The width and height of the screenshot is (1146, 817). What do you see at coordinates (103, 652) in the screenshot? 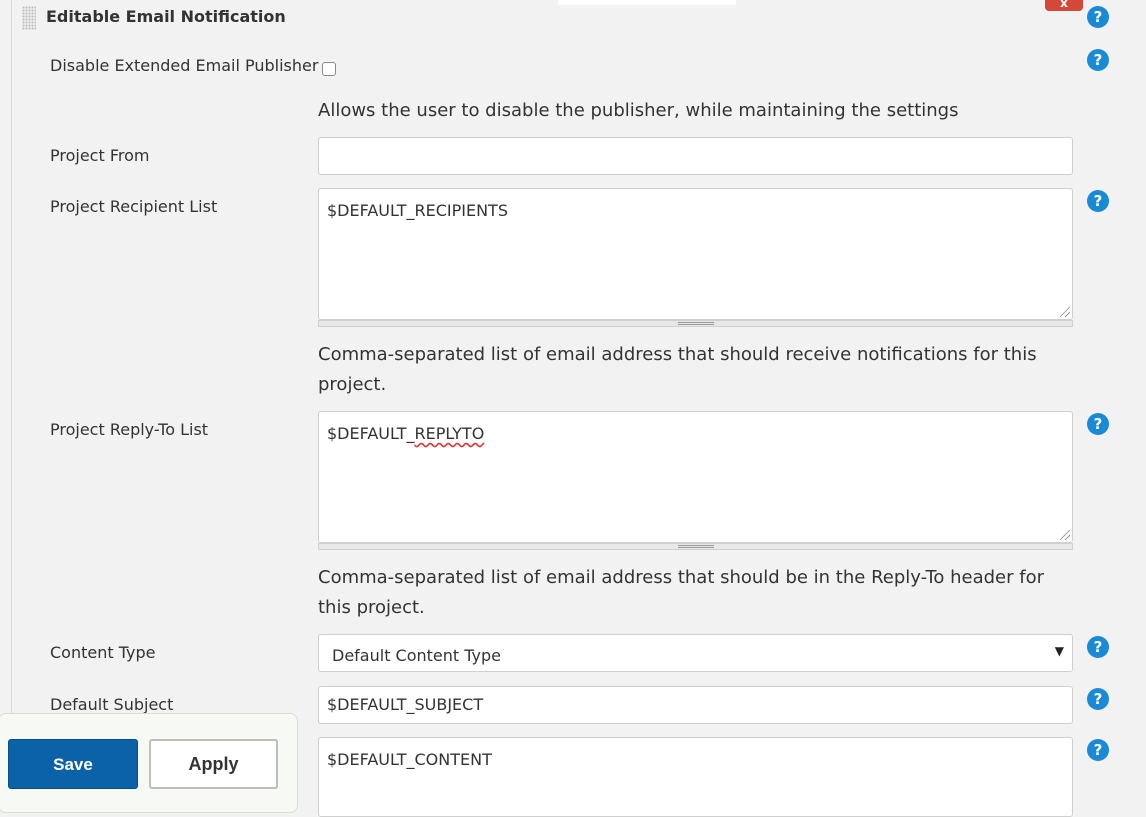
I see `content-type-label: Content Type` at bounding box center [103, 652].